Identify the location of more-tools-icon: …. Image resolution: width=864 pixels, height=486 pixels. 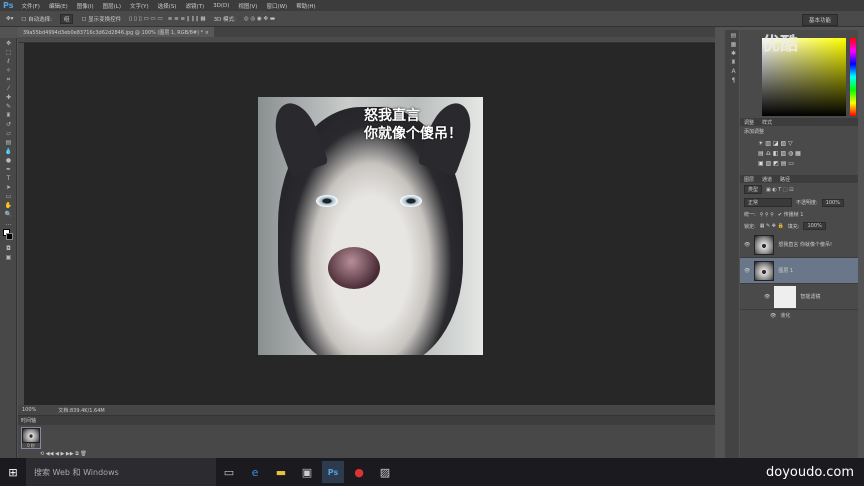
(8, 223).